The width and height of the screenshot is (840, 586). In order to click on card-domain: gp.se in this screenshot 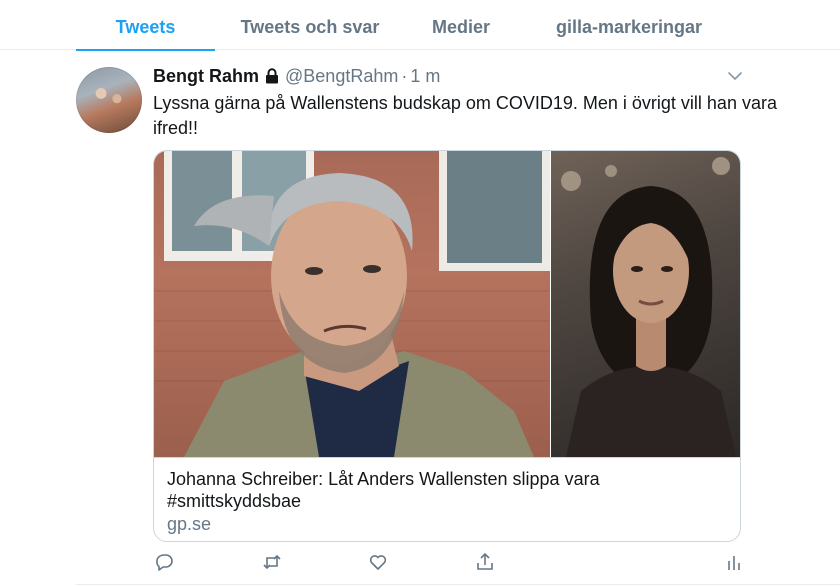, I will do `click(189, 524)`.